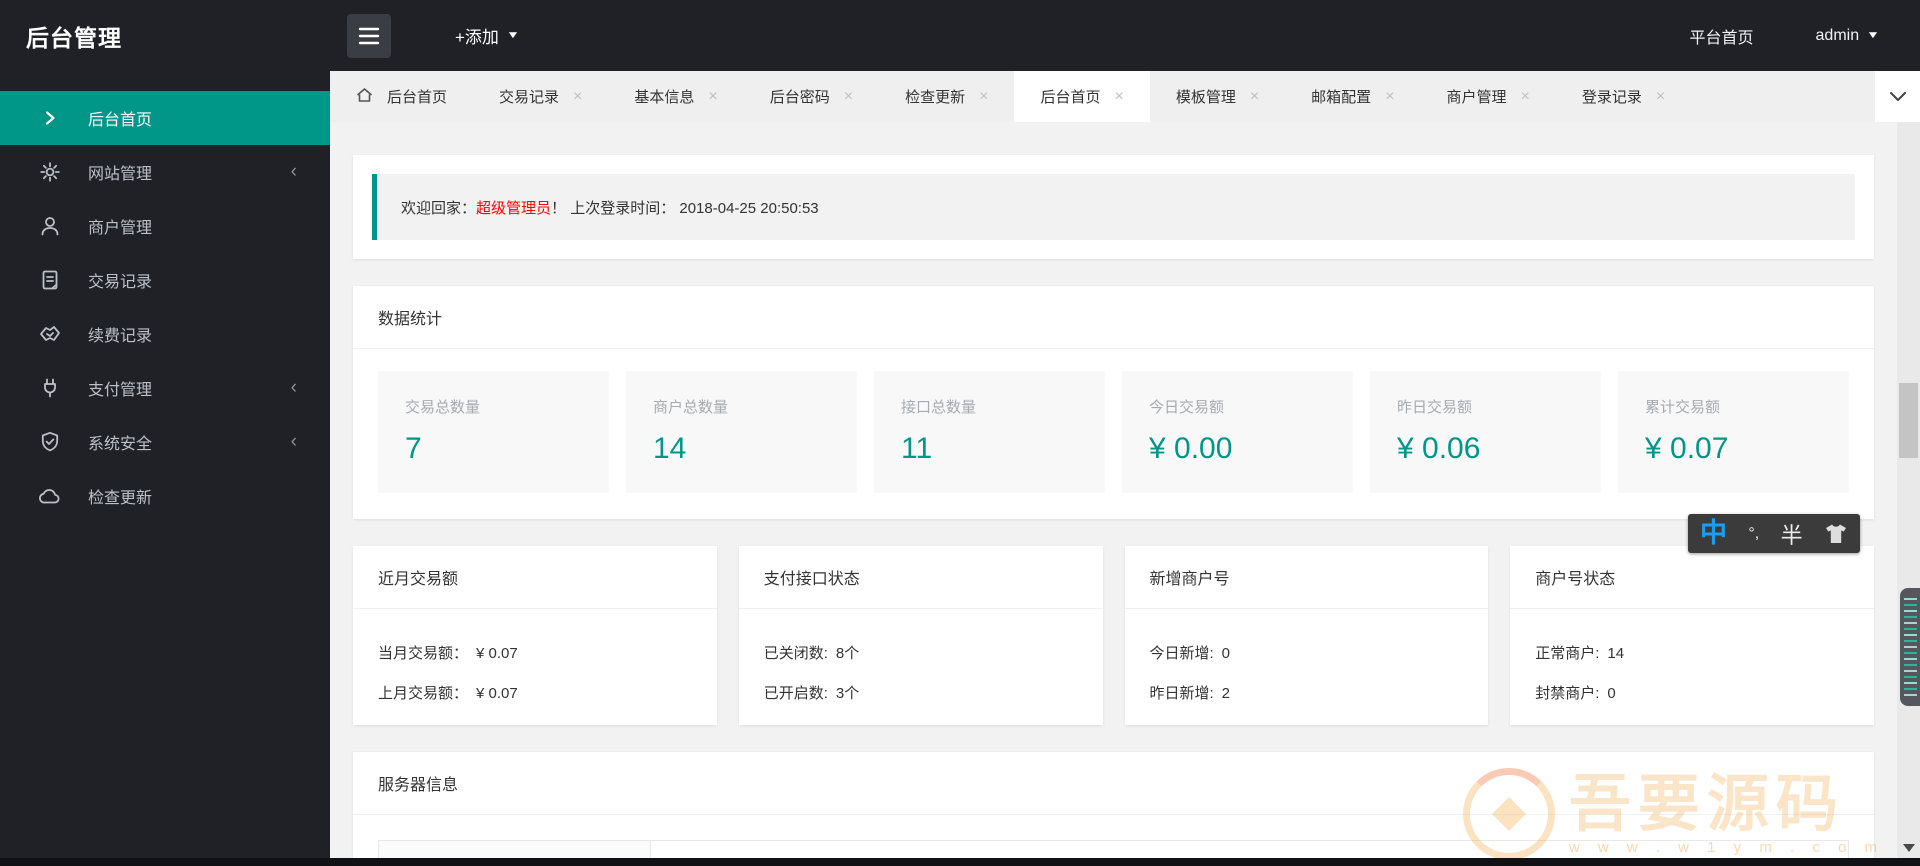  What do you see at coordinates (165, 280) in the screenshot?
I see `sidebar-item-trade-records: 交易记录` at bounding box center [165, 280].